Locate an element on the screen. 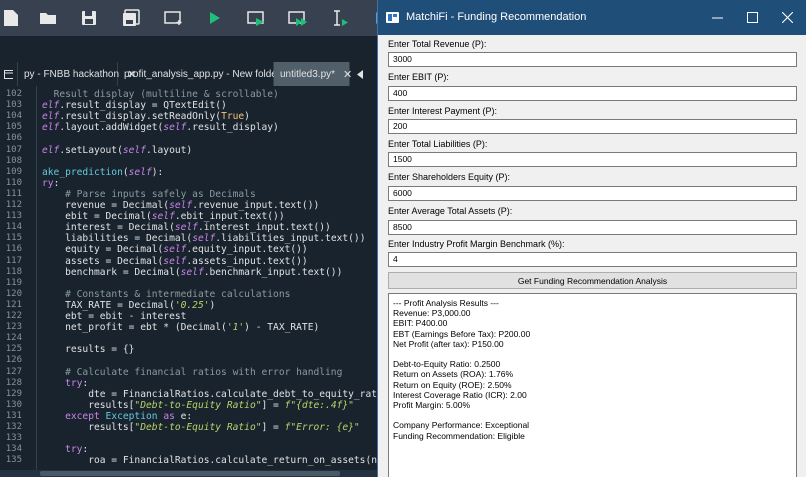 This screenshot has height=477, width=806. line-number: 133 is located at coordinates (13, 438).